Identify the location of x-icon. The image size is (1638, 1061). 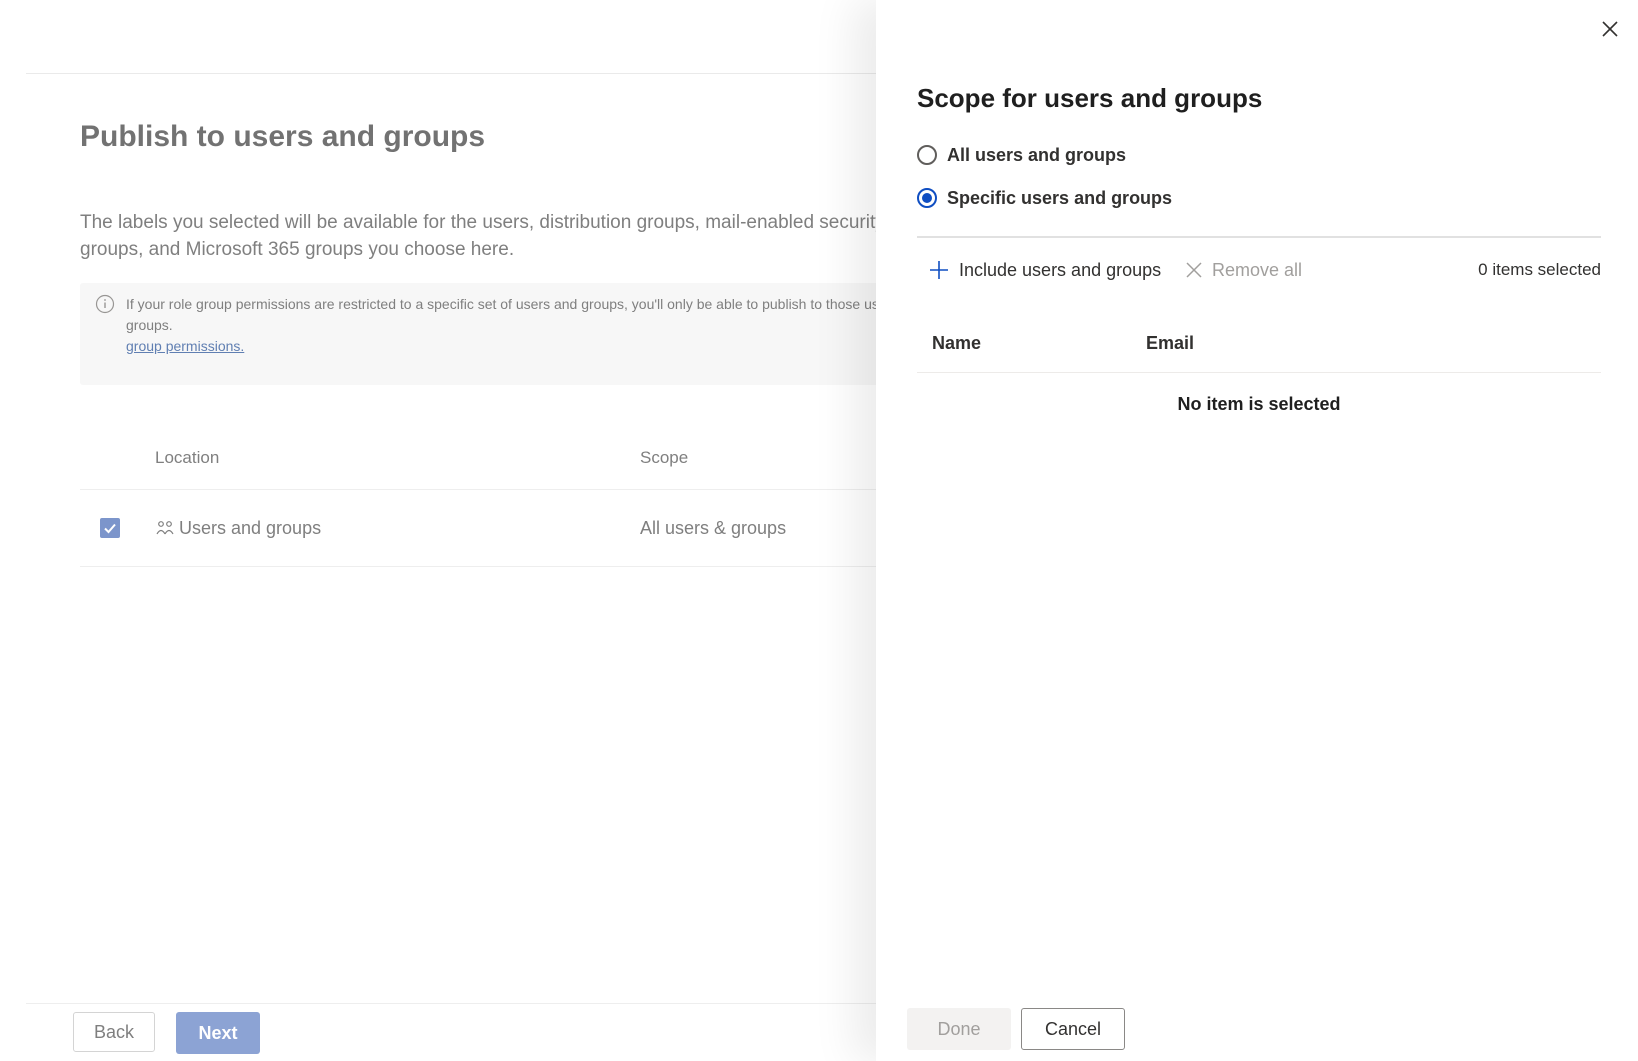
(1194, 270).